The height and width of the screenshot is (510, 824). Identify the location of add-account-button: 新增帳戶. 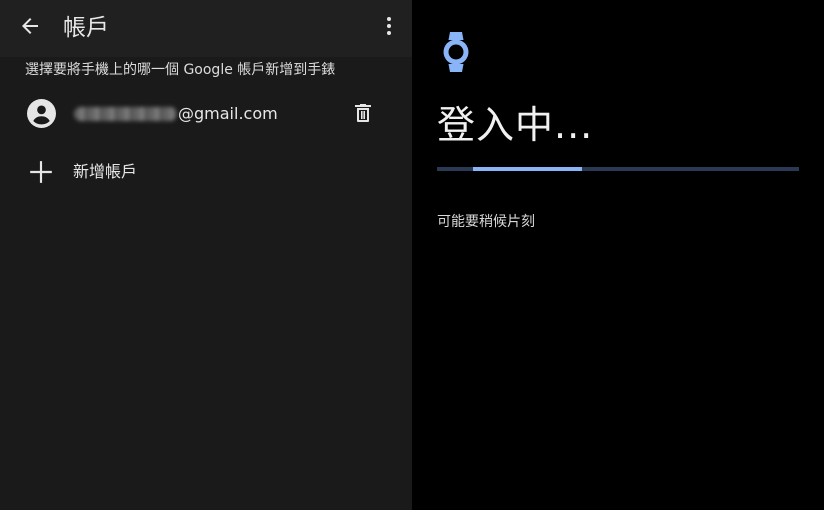
(206, 172).